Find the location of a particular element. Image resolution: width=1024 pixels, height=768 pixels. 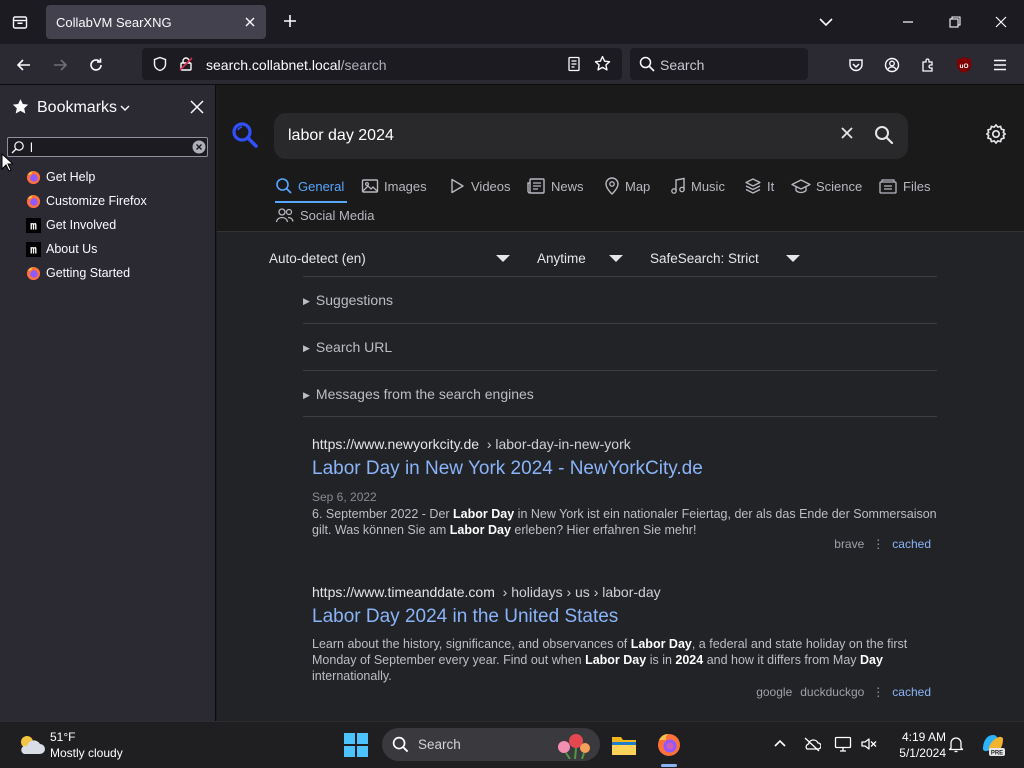

forward-icon is located at coordinates (60, 65).